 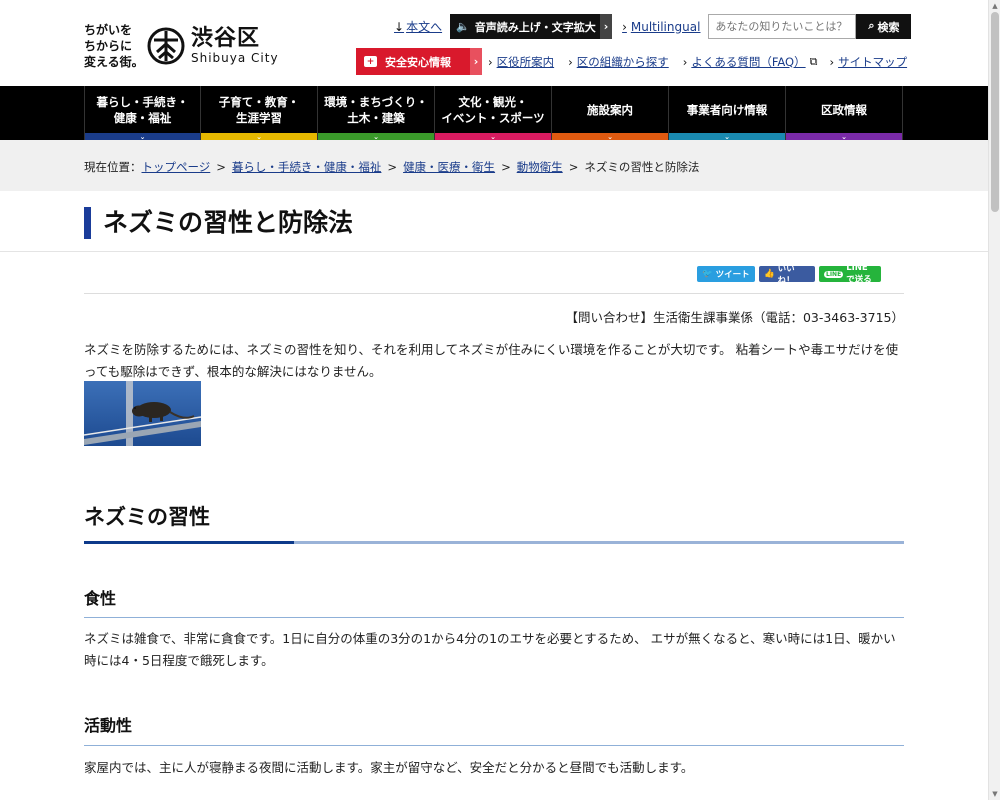 What do you see at coordinates (463, 26) in the screenshot?
I see `speaker-icon: 🔈` at bounding box center [463, 26].